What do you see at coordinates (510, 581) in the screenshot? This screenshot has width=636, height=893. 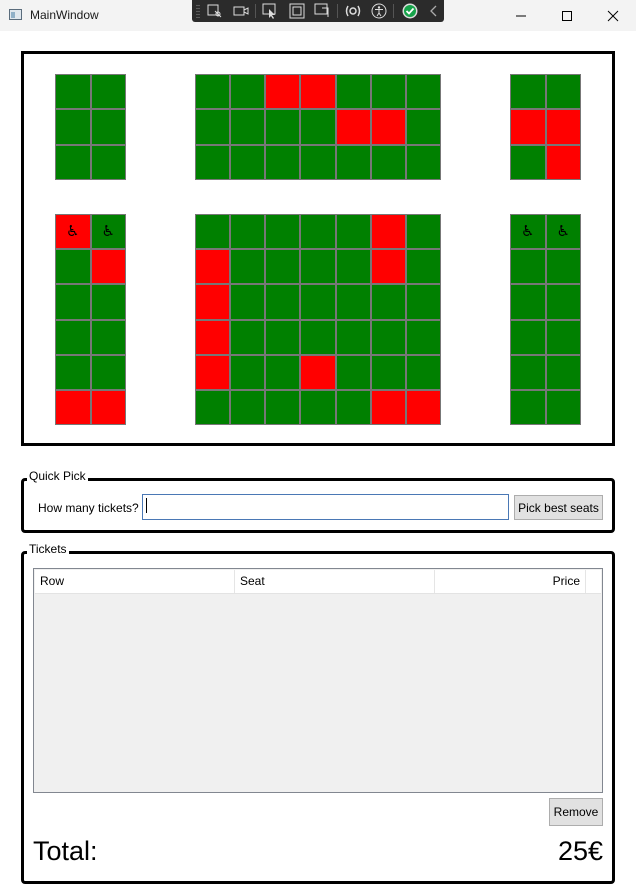 I see `column-header-price: Price` at bounding box center [510, 581].